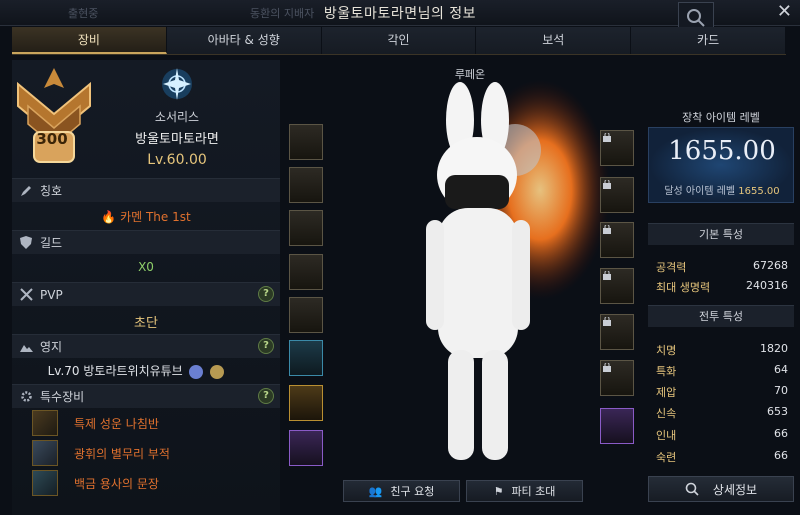  Describe the element at coordinates (146, 267) in the screenshot. I see `guild-value: X0` at that location.